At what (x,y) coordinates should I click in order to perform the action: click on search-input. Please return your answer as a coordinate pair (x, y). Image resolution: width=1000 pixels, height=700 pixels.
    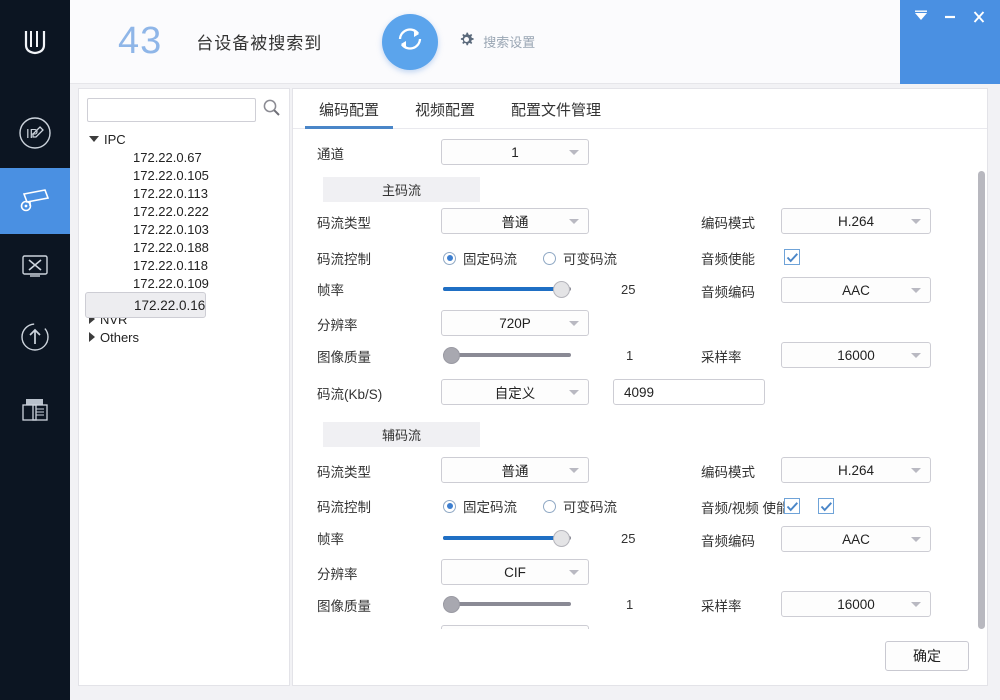
    Looking at the image, I should click on (171, 110).